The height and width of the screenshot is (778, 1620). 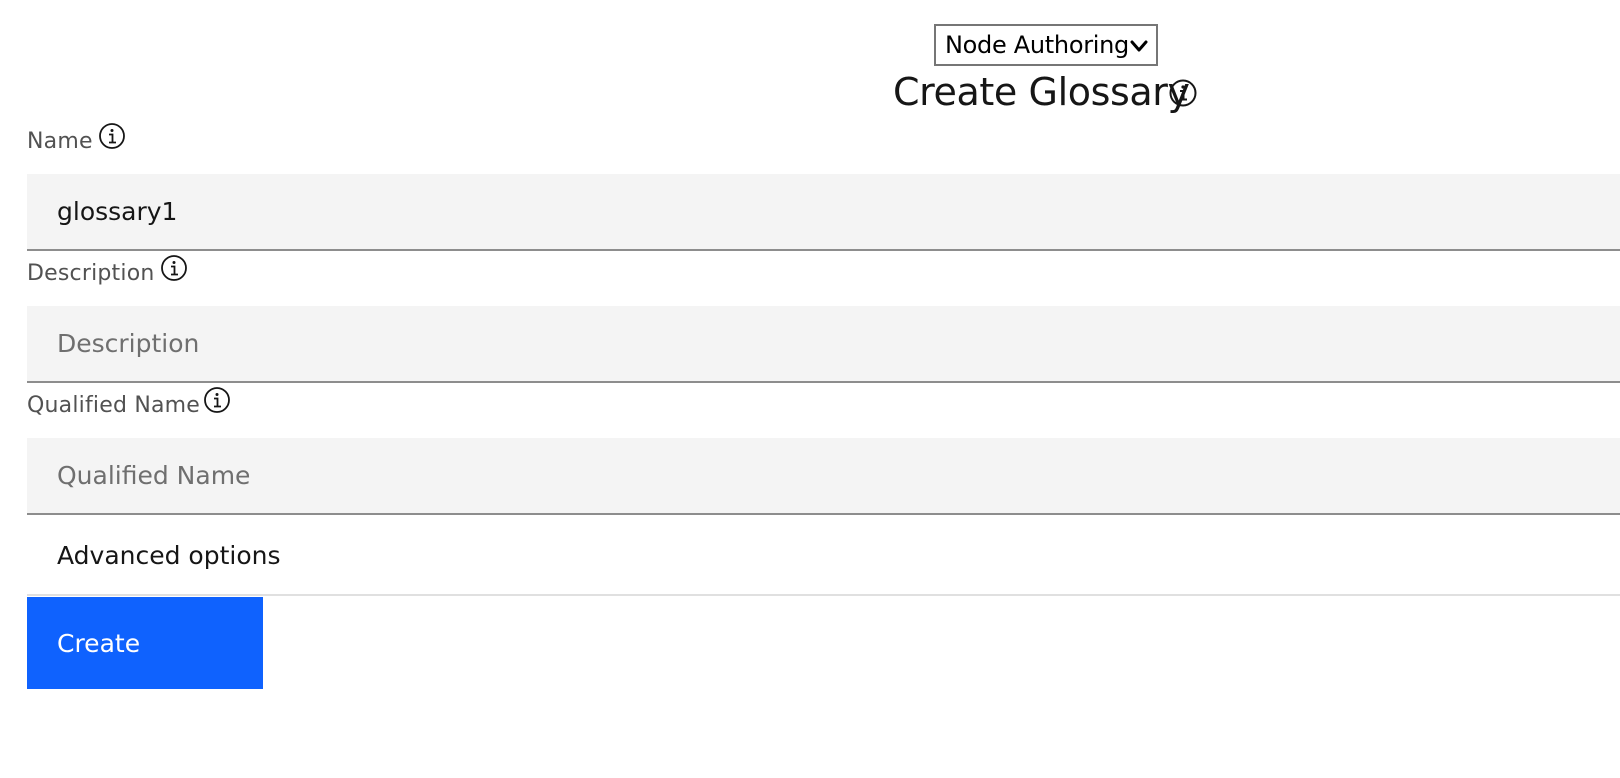 I want to click on description-label: Description, so click(x=91, y=273).